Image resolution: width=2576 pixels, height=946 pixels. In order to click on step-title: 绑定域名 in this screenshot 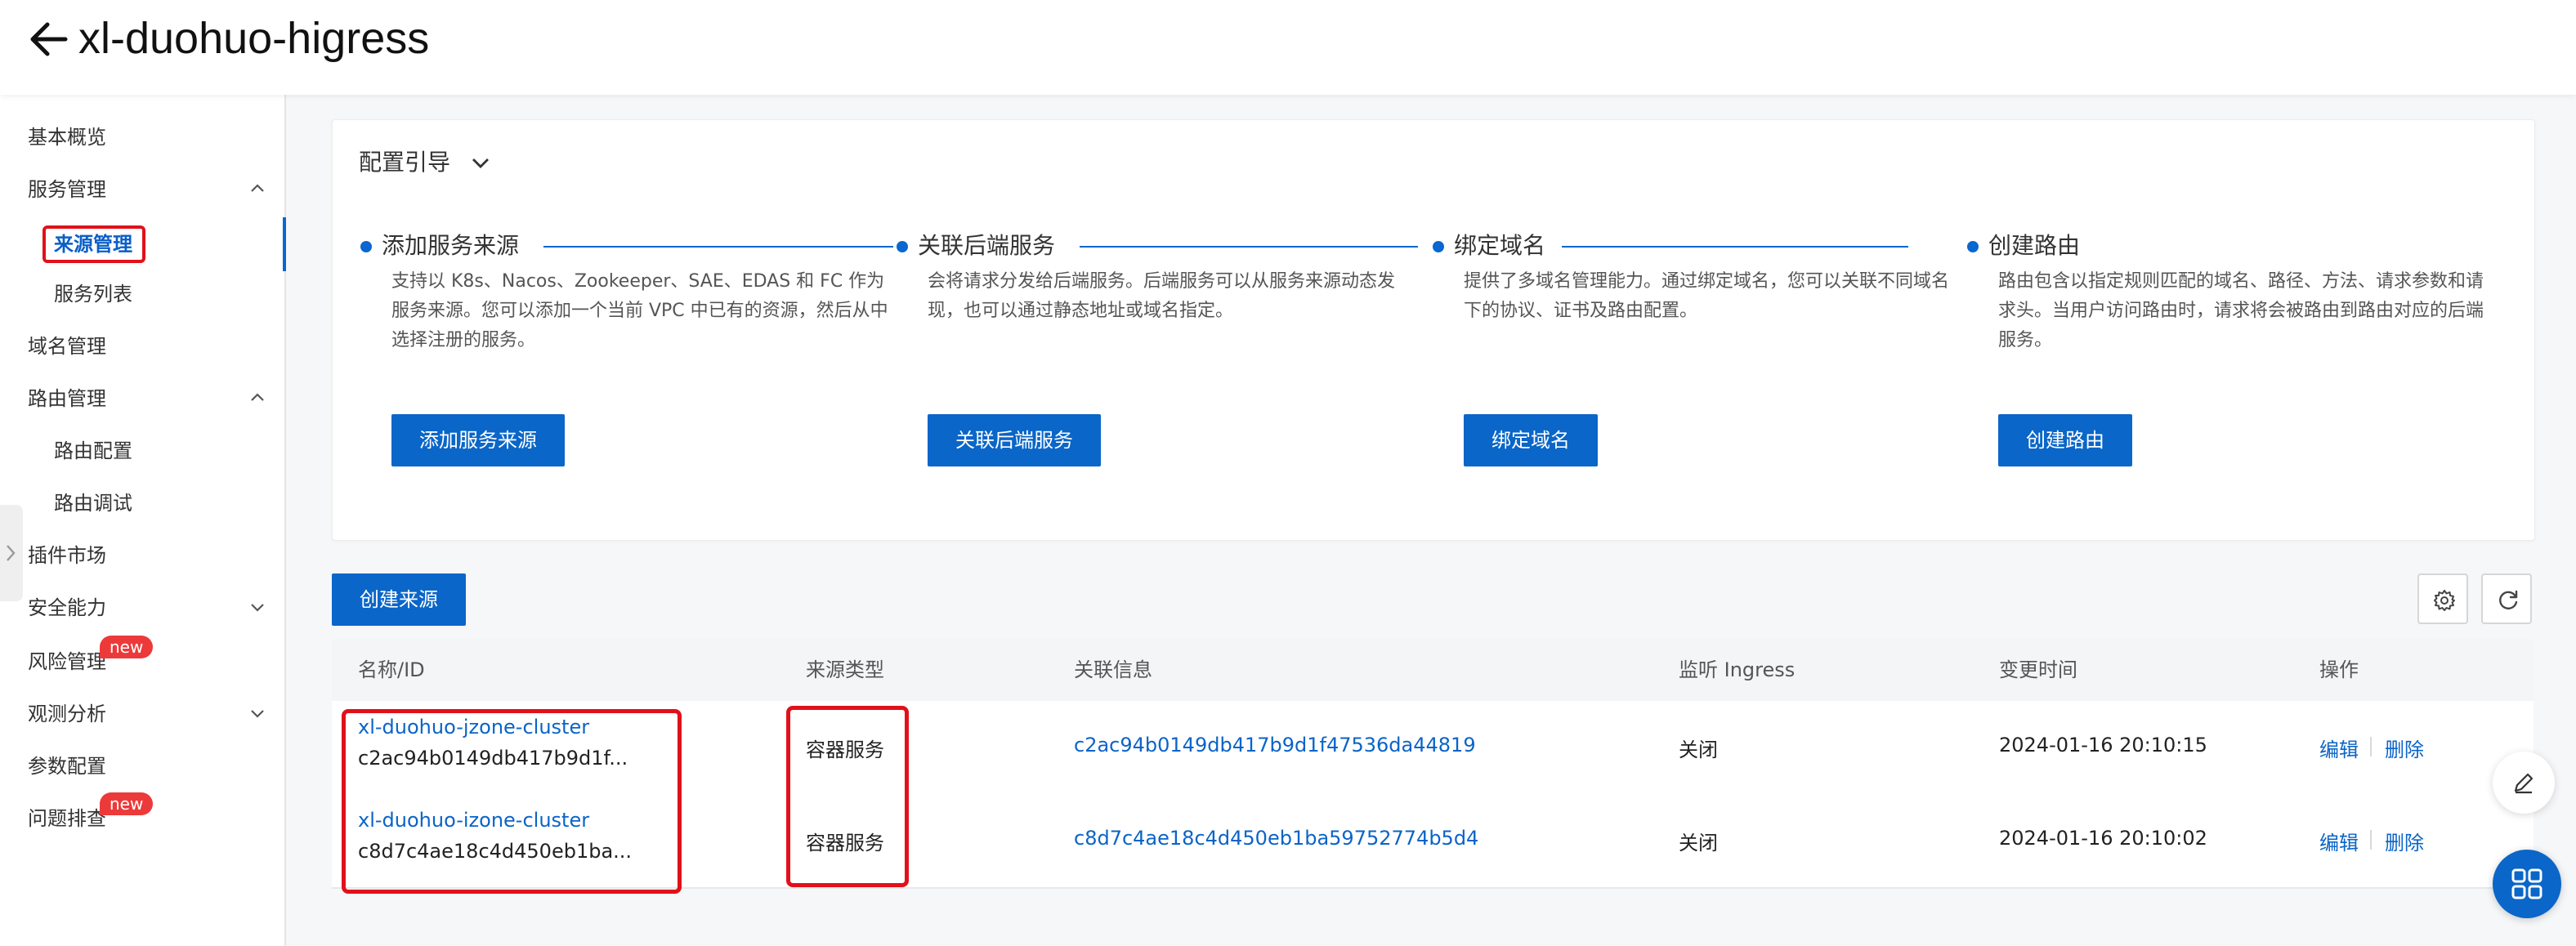, I will do `click(1500, 246)`.